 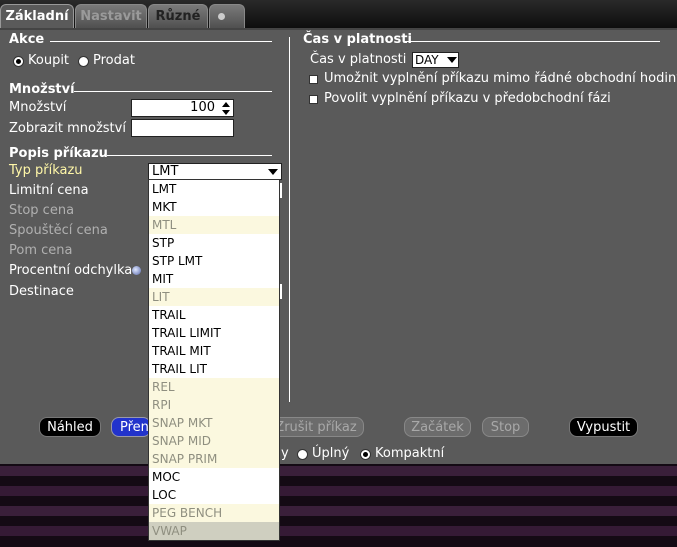 I want to click on tab-nastavit: Nastavit, so click(x=111, y=16).